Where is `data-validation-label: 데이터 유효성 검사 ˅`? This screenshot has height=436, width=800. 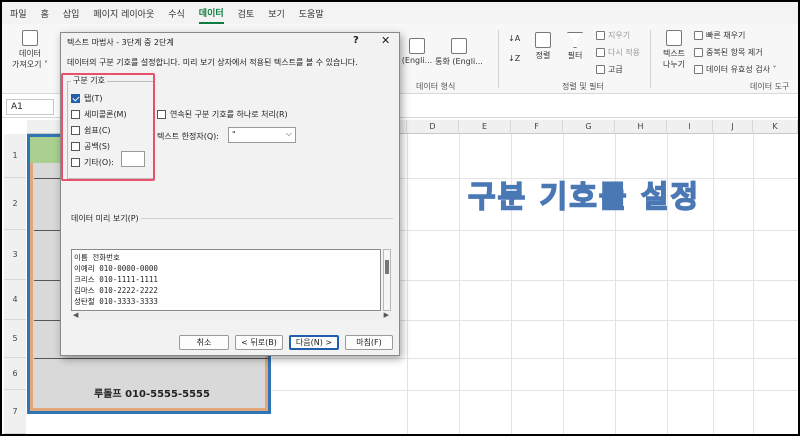 data-validation-label: 데이터 유효성 검사 ˅ is located at coordinates (741, 69).